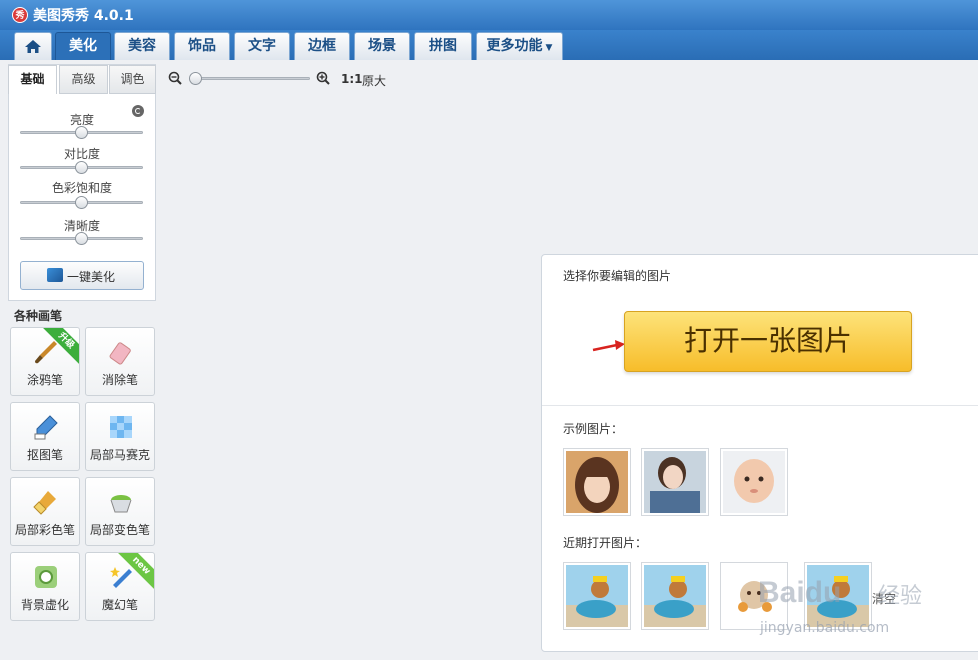 This screenshot has width=978, height=660. I want to click on brush-doodle: 升级 涂鸦笔, so click(45, 361).